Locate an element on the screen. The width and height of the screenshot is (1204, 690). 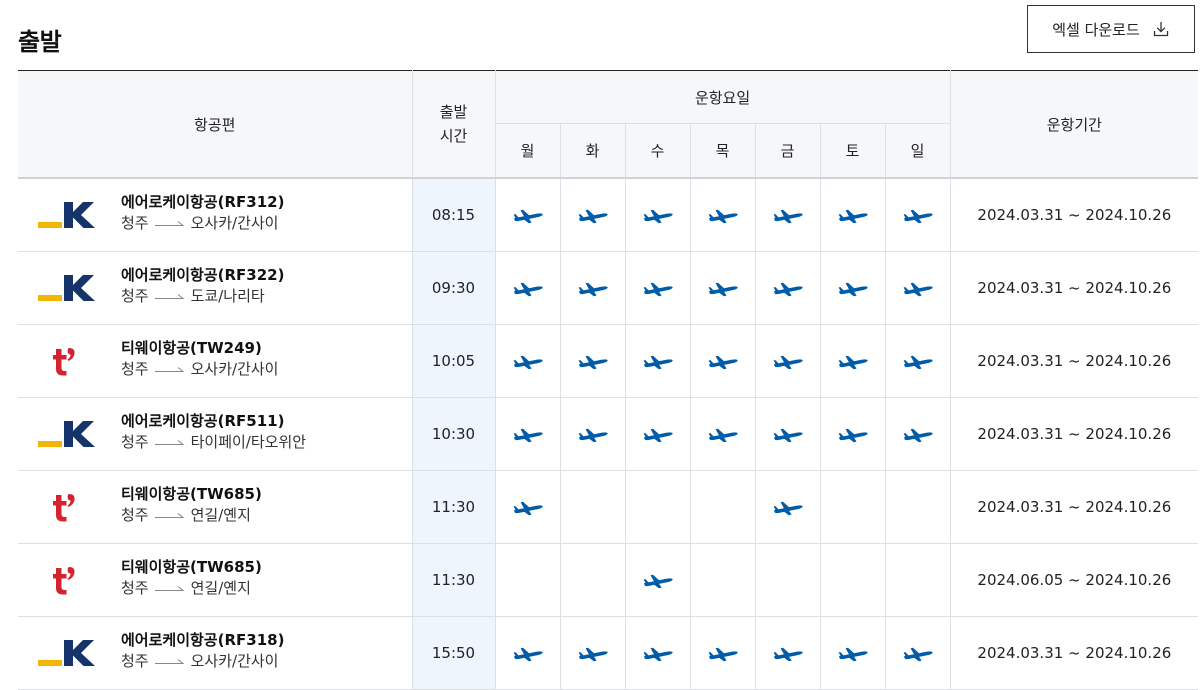
flight-route: 청주 도쿄/나리타 is located at coordinates (202, 296).